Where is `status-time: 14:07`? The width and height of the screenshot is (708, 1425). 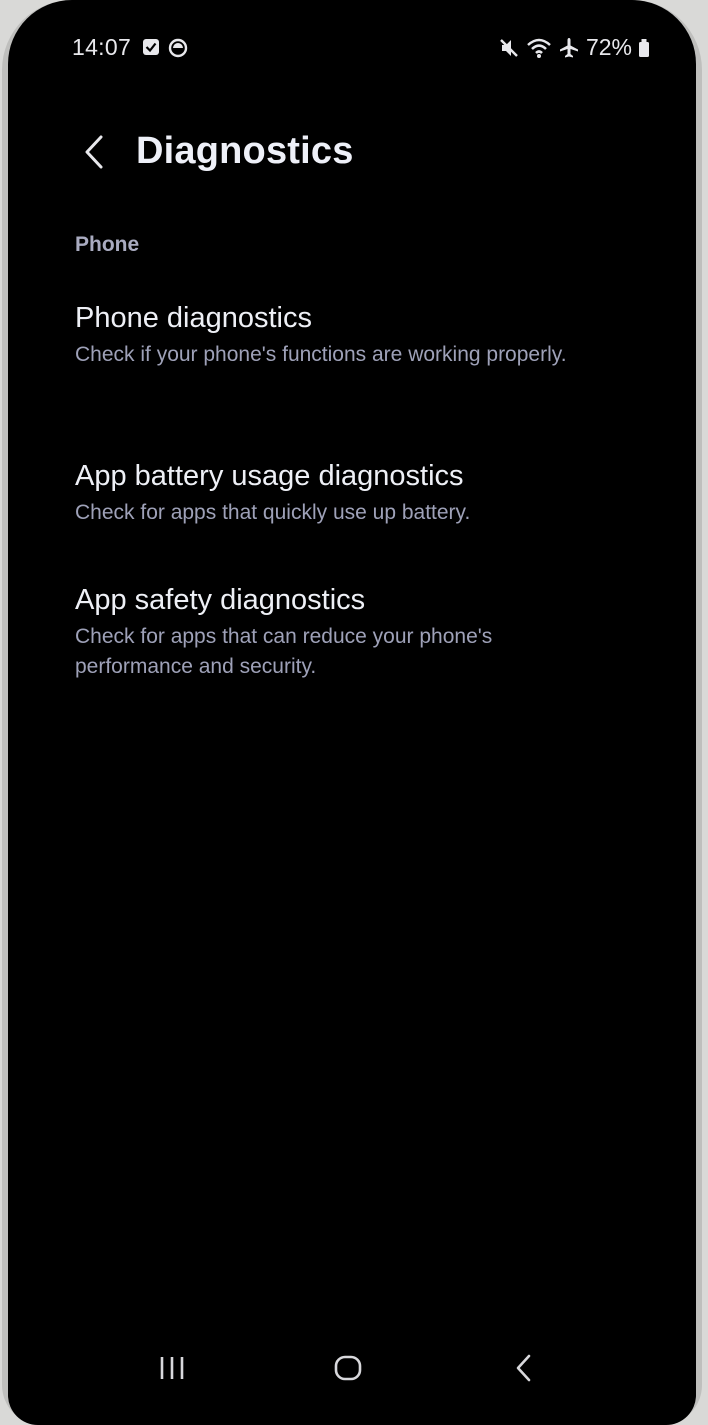 status-time: 14:07 is located at coordinates (102, 47).